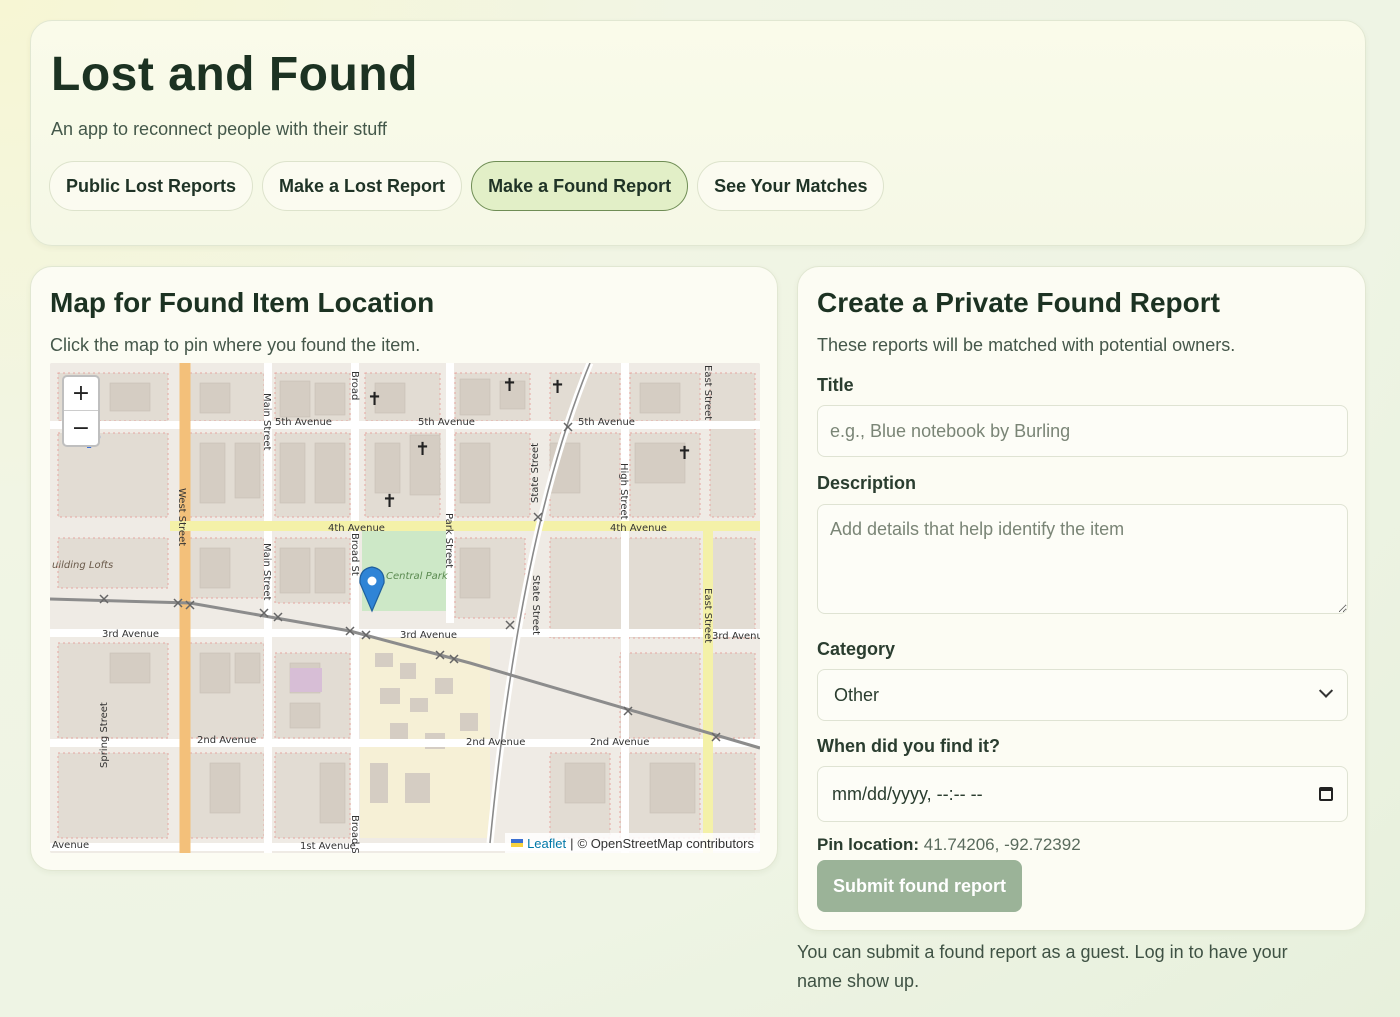 The width and height of the screenshot is (1400, 1017). Describe the element at coordinates (362, 186) in the screenshot. I see `nav-make-lost-report: Make a Lost Report` at that location.